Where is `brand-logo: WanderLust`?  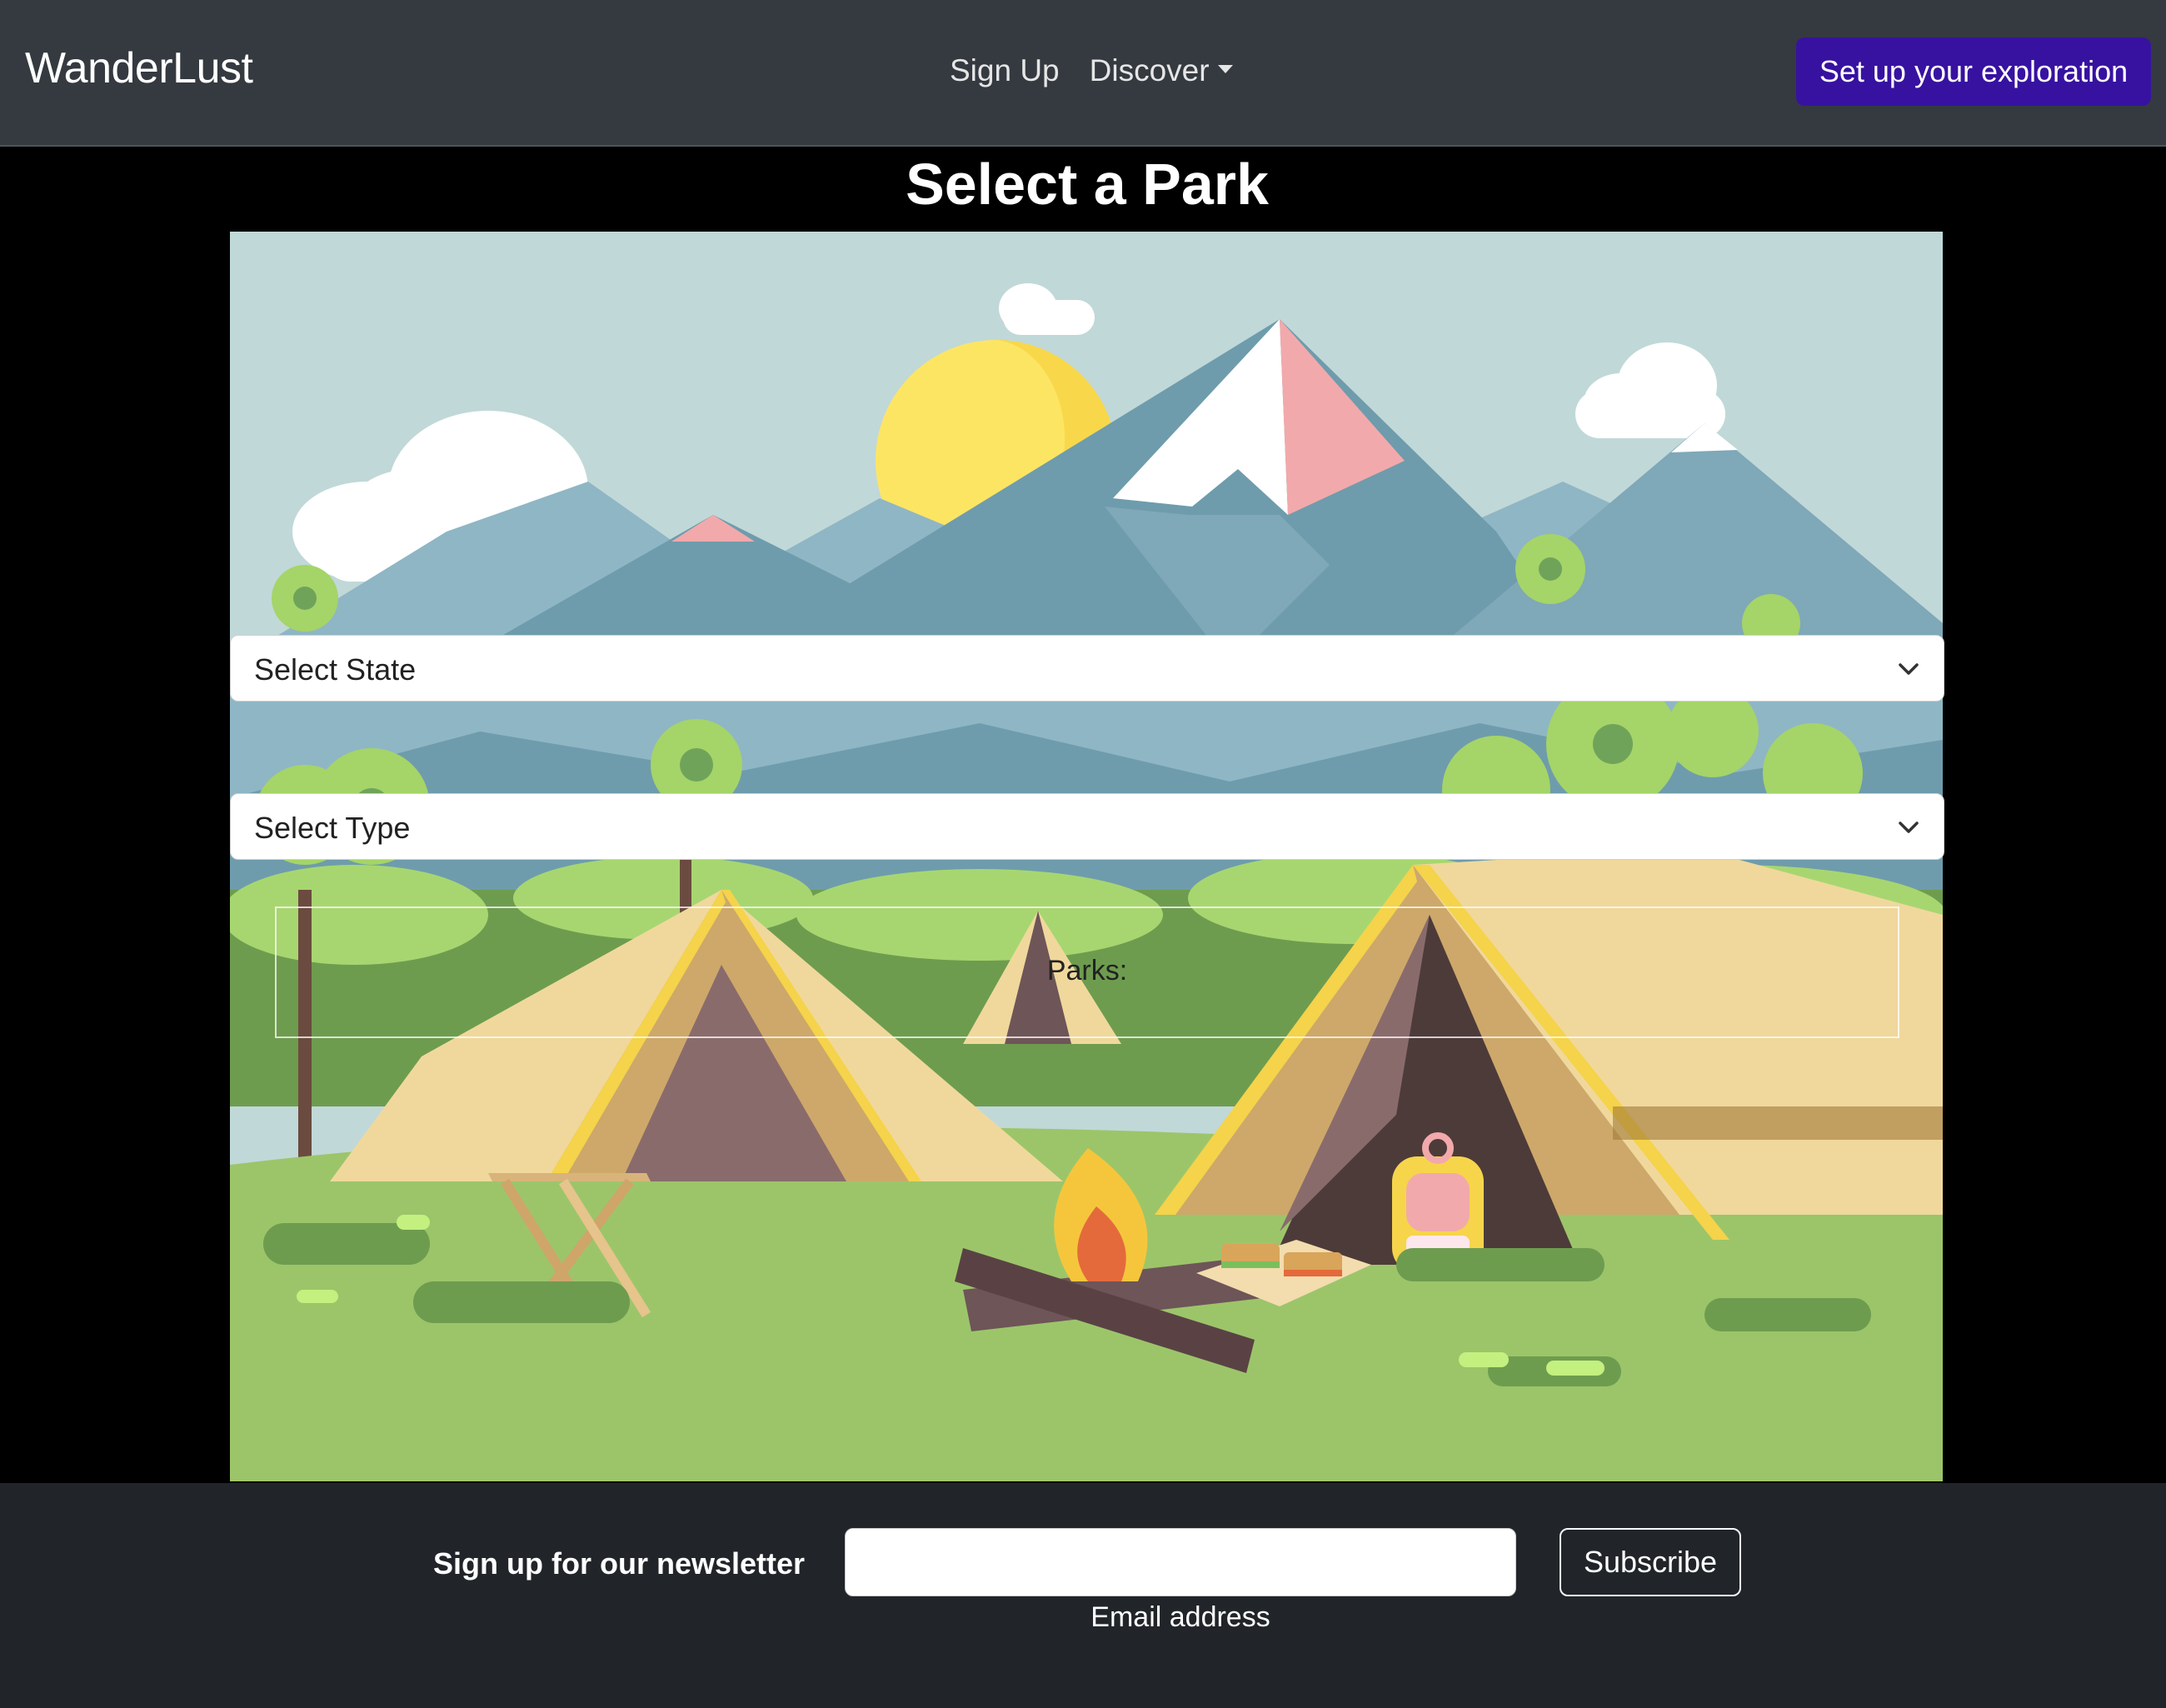 brand-logo: WanderLust is located at coordinates (139, 68).